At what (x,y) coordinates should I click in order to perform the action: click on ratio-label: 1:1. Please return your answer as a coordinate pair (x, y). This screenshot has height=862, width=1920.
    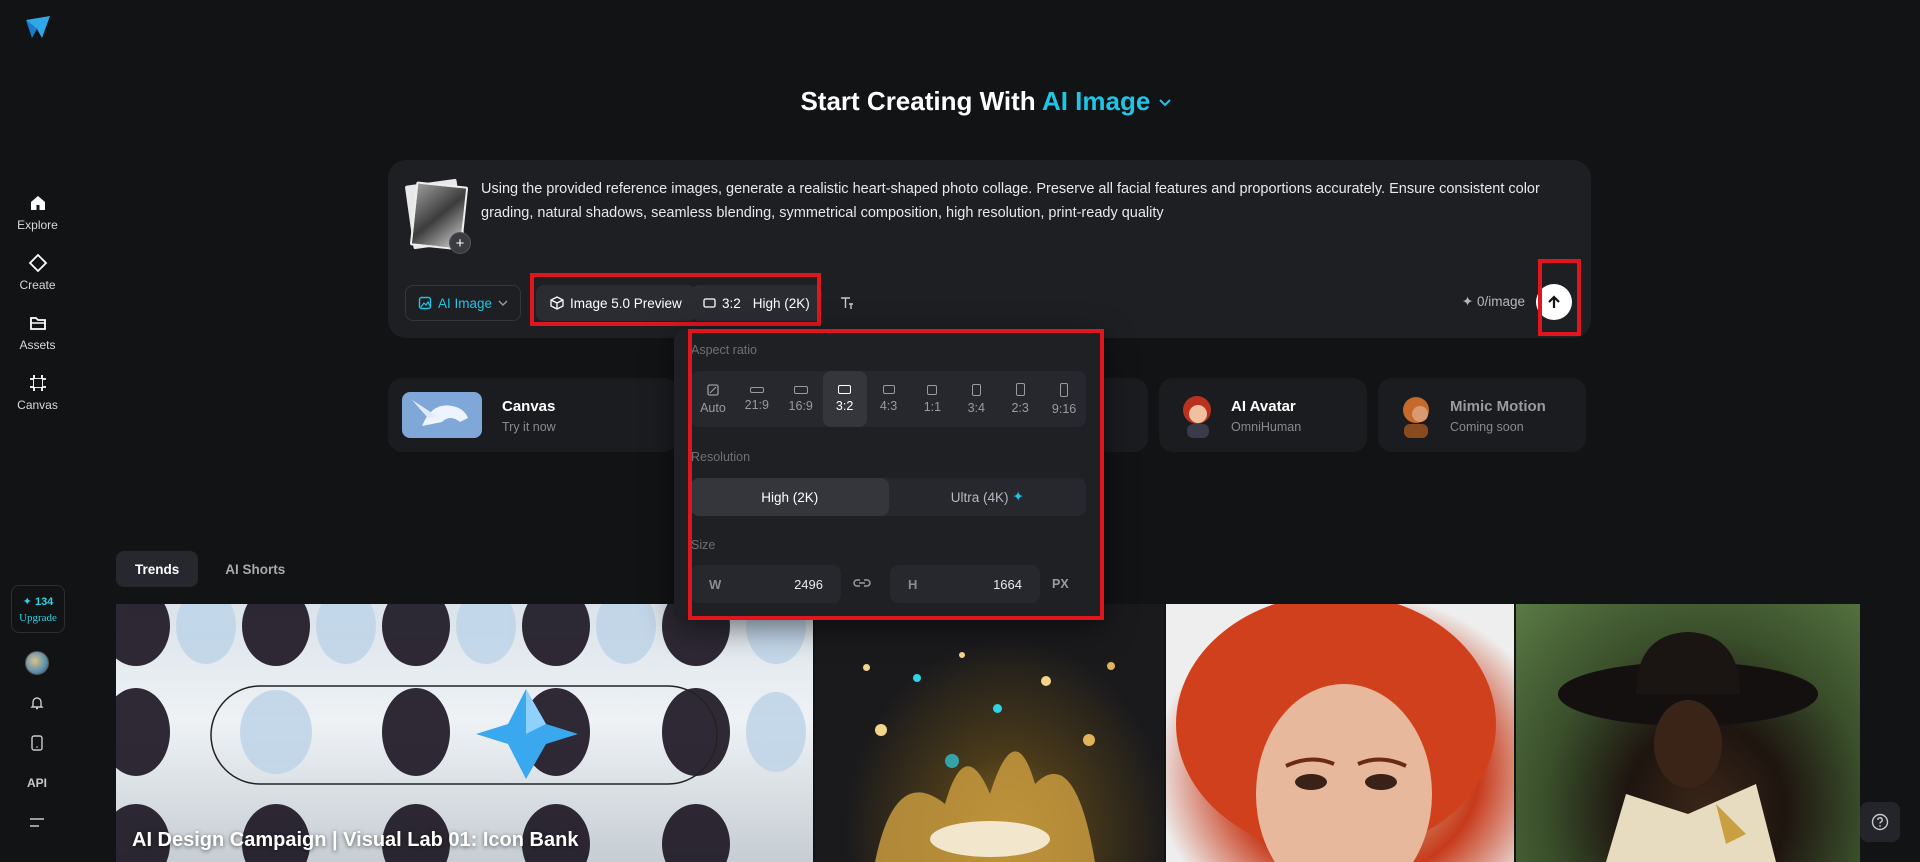
    Looking at the image, I should click on (932, 406).